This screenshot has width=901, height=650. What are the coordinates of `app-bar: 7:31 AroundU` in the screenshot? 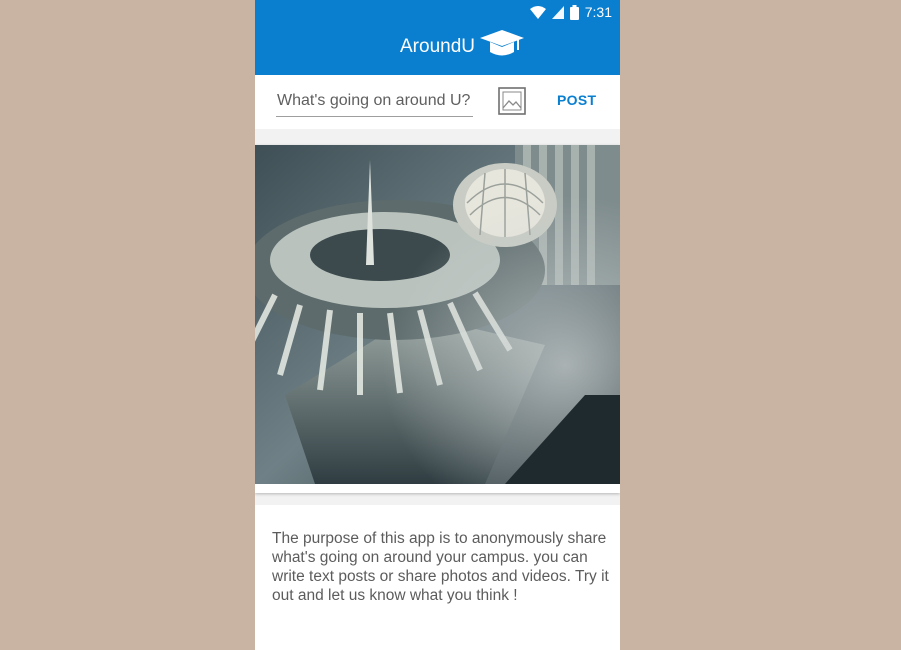 It's located at (437, 37).